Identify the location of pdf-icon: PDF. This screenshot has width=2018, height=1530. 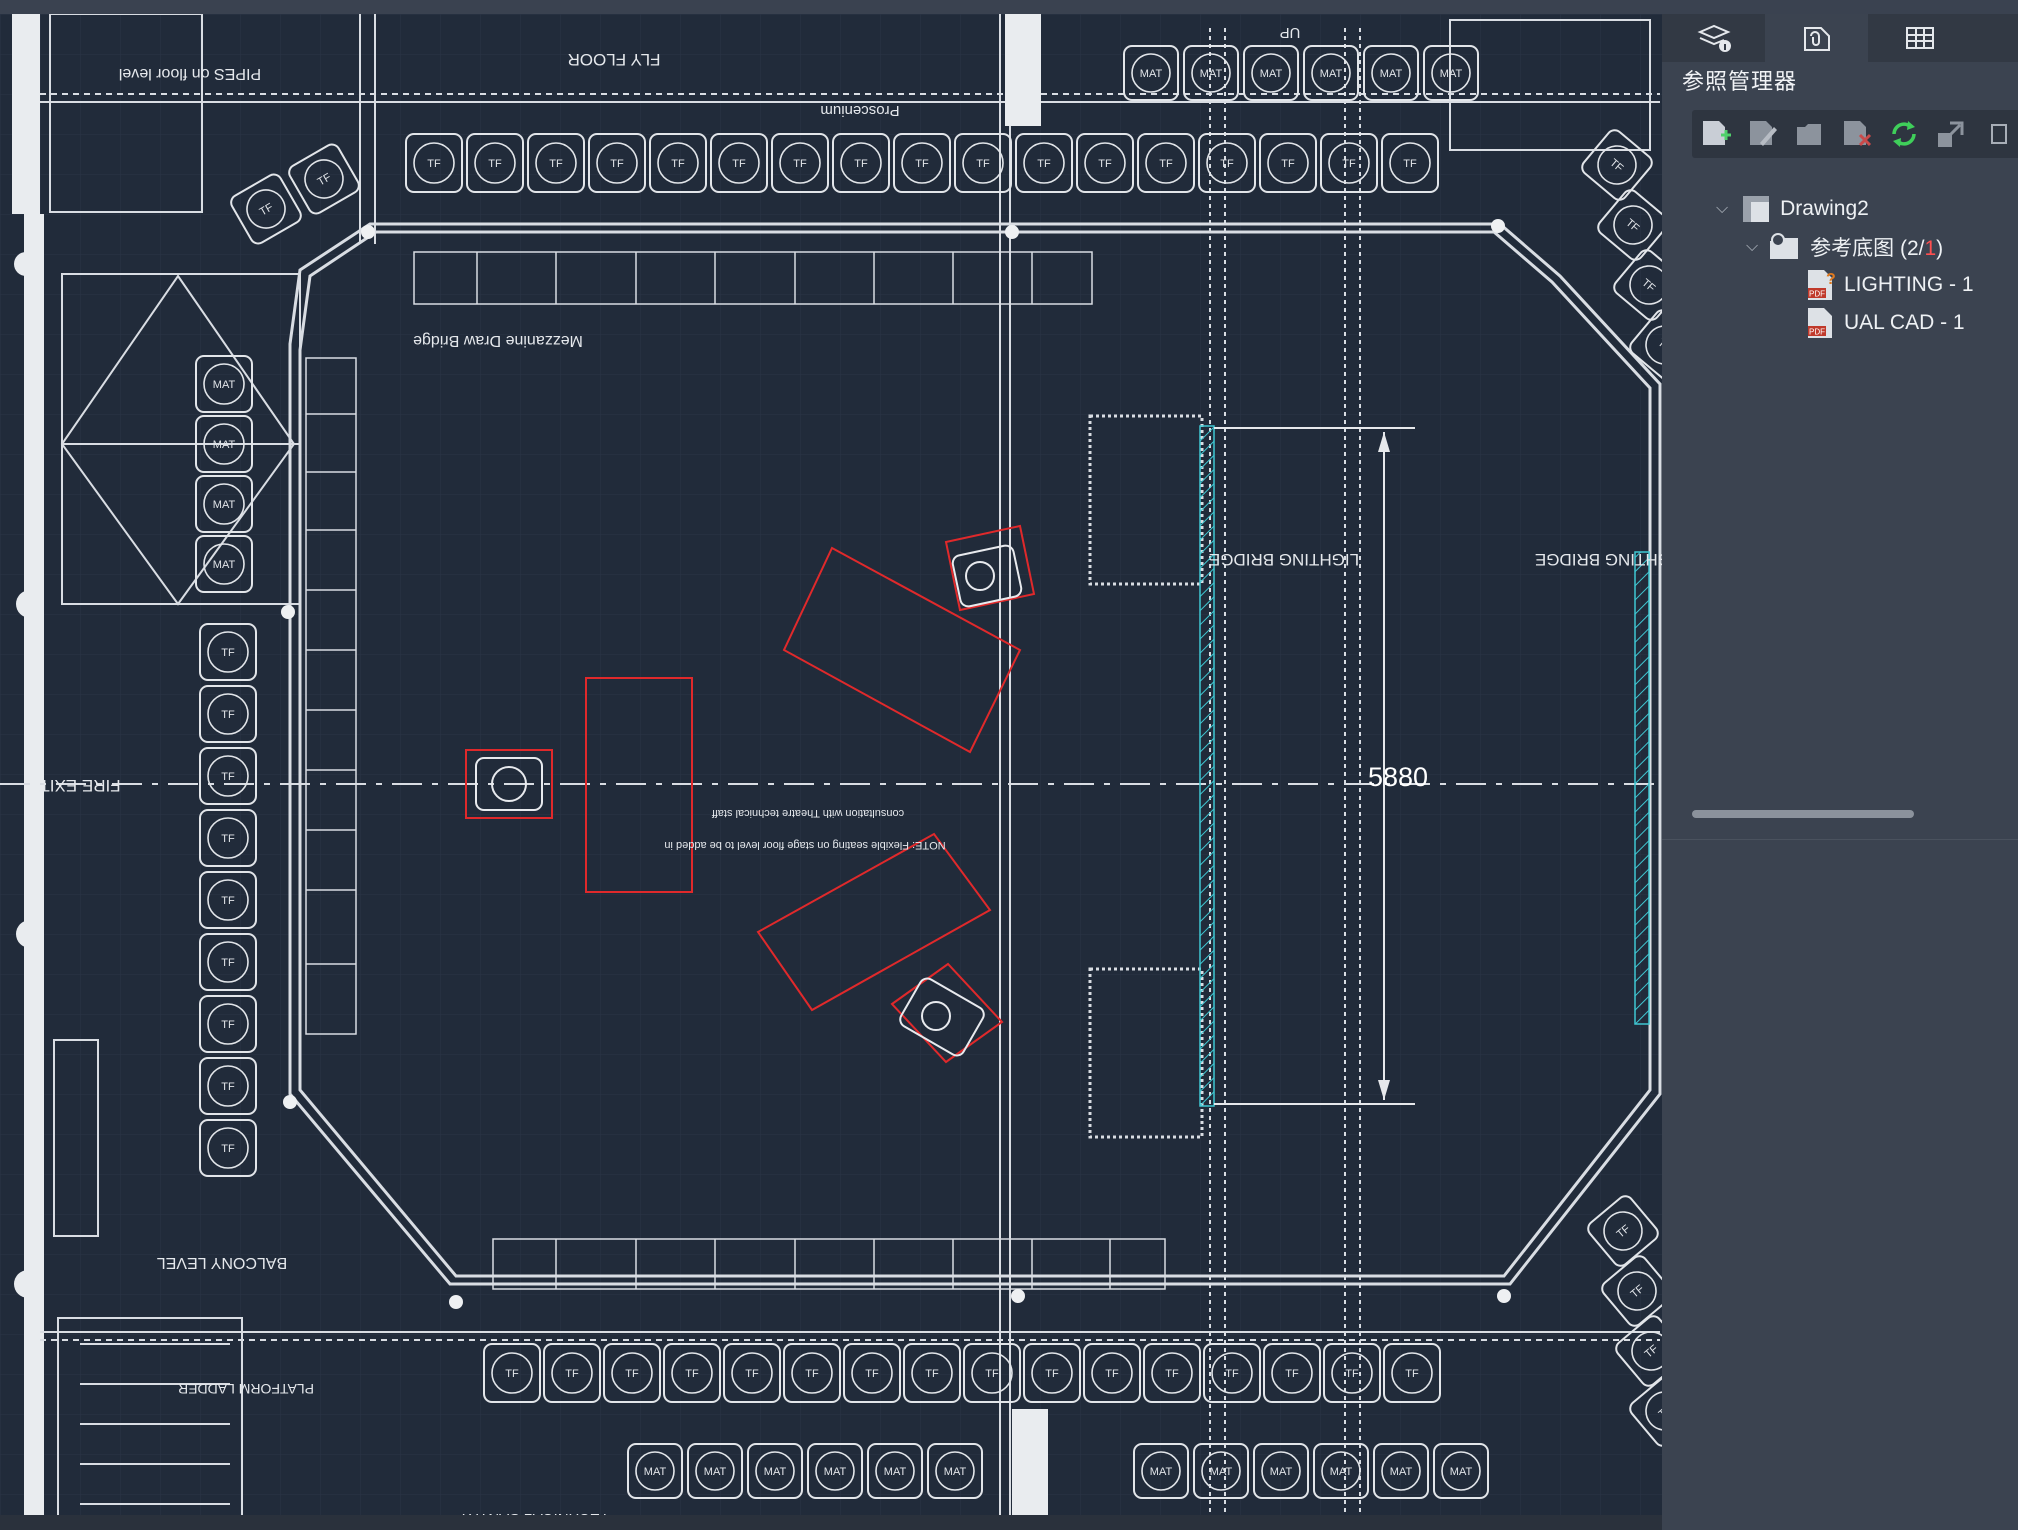
(1820, 323).